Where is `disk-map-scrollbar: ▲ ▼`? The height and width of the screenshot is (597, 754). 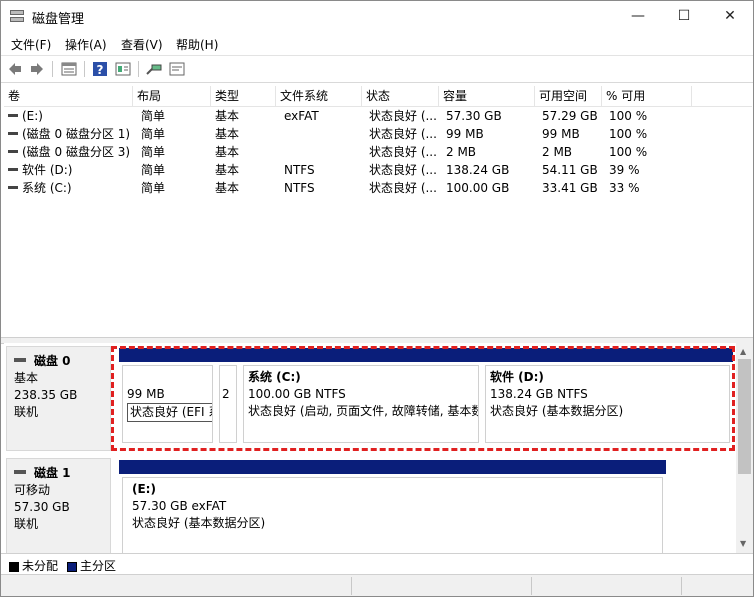 disk-map-scrollbar: ▲ ▼ is located at coordinates (744, 448).